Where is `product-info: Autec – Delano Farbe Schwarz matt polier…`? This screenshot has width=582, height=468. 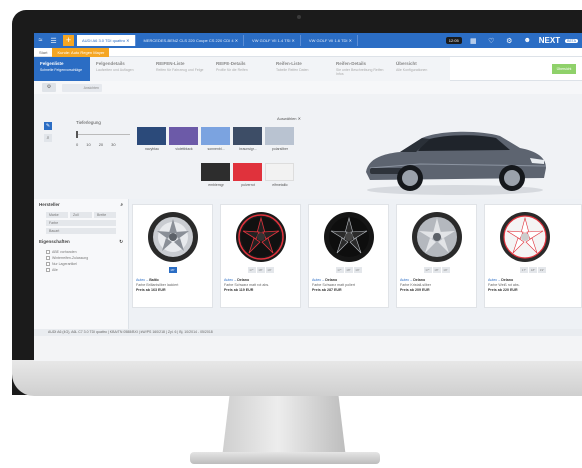
product-info: Autec – Delano Farbe Schwarz matt polier… is located at coordinates (333, 286).